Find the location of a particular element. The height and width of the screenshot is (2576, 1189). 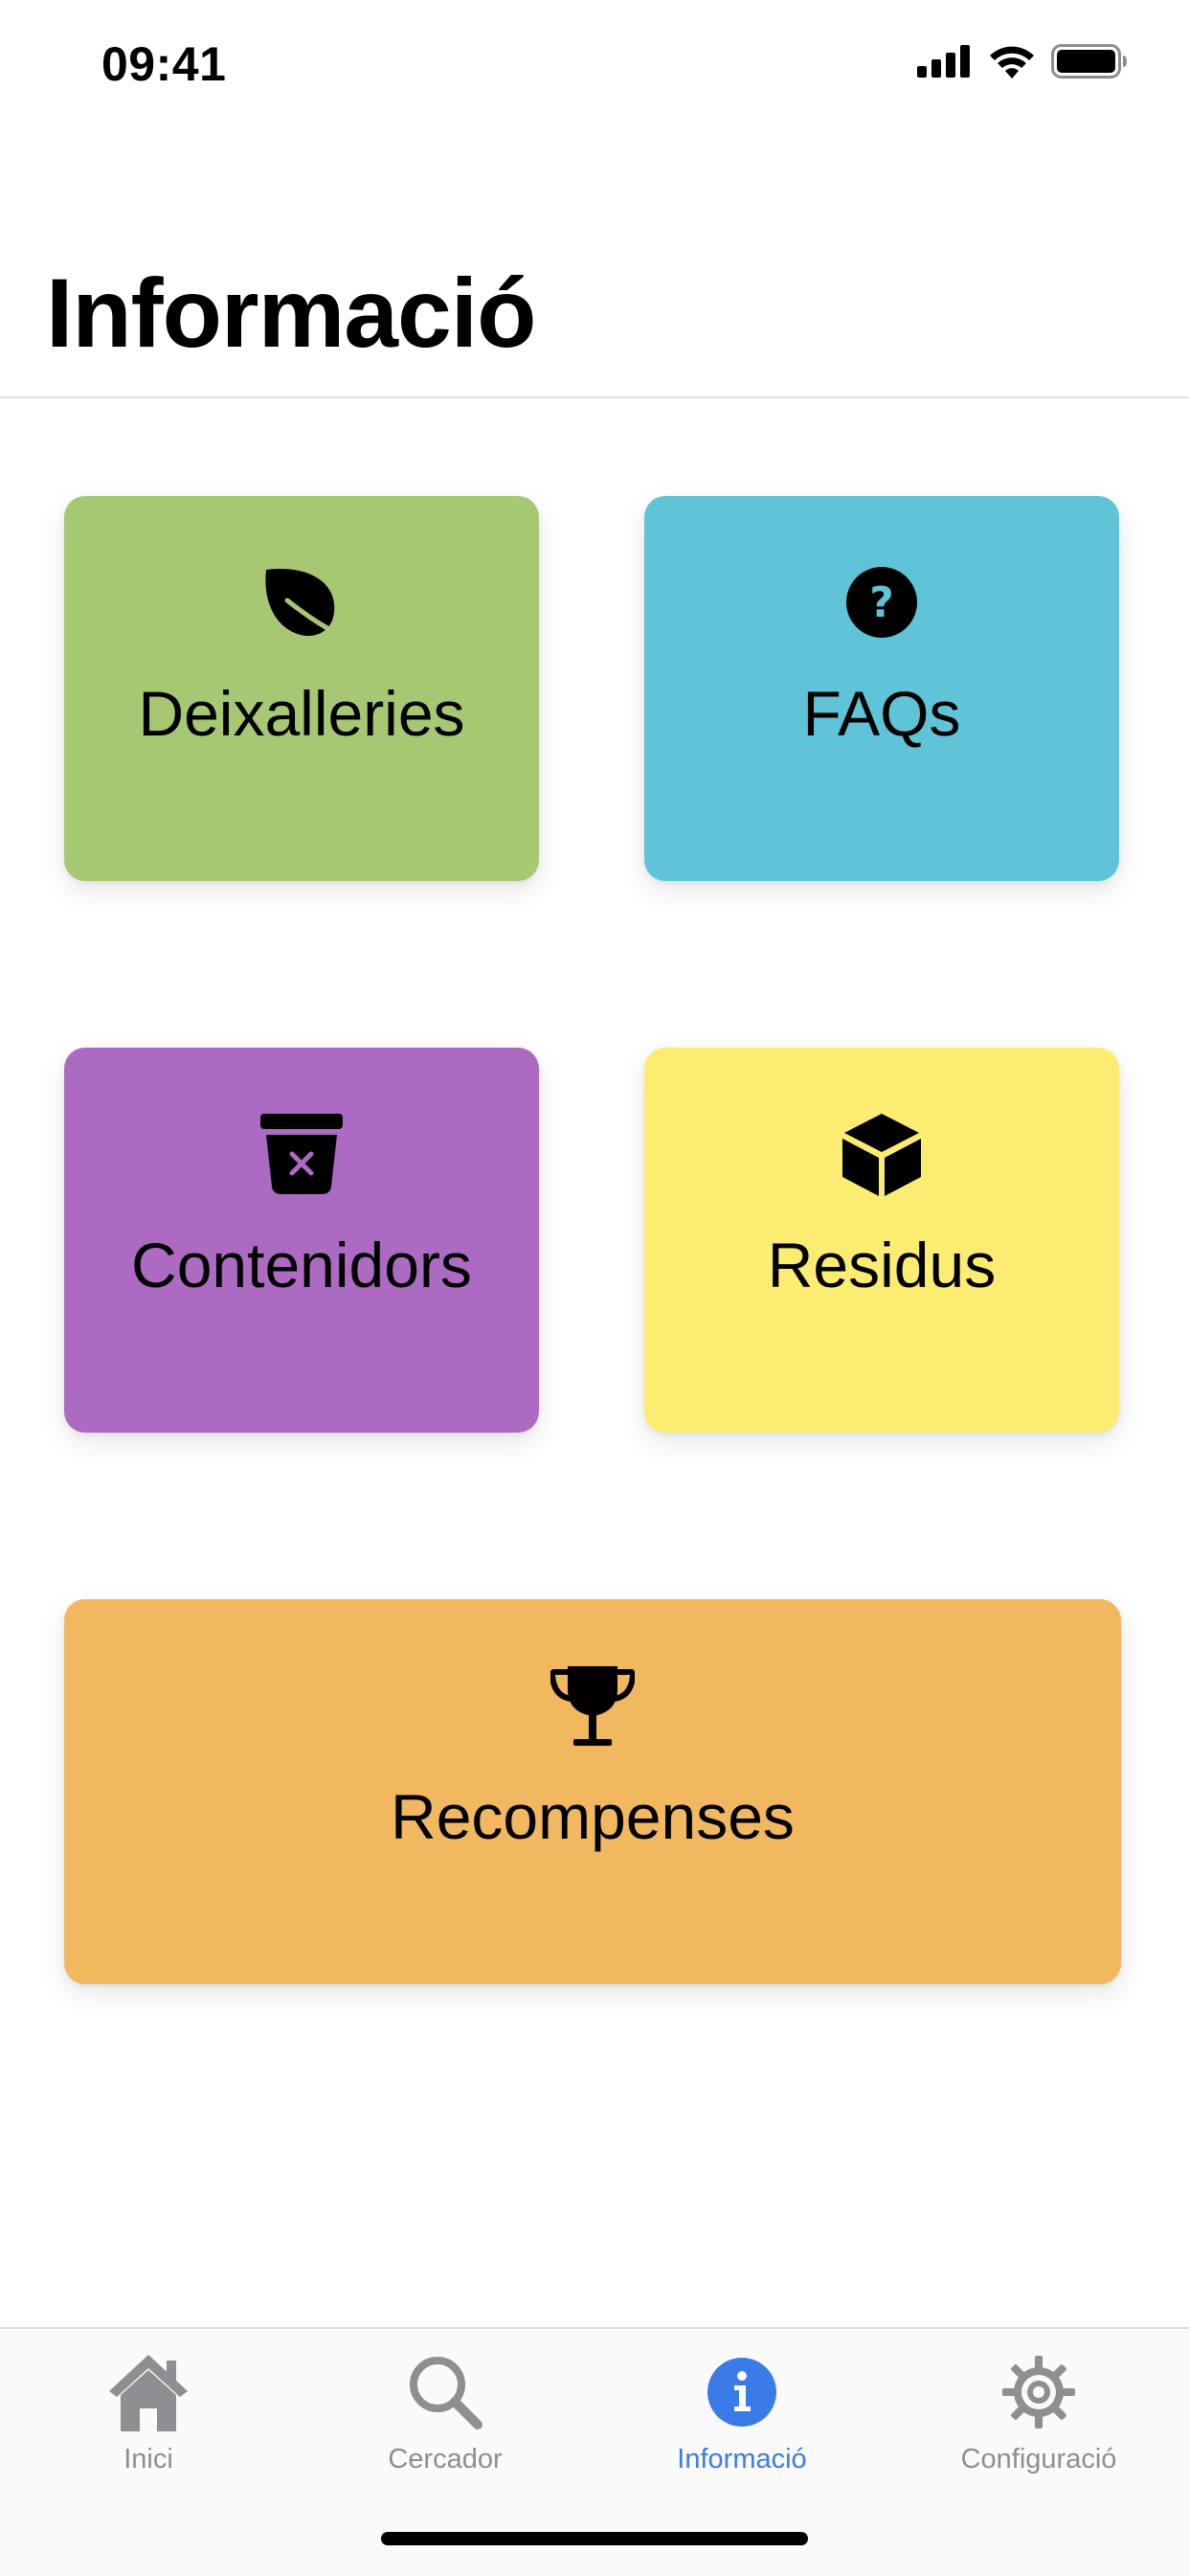

status-icons is located at coordinates (1022, 62).